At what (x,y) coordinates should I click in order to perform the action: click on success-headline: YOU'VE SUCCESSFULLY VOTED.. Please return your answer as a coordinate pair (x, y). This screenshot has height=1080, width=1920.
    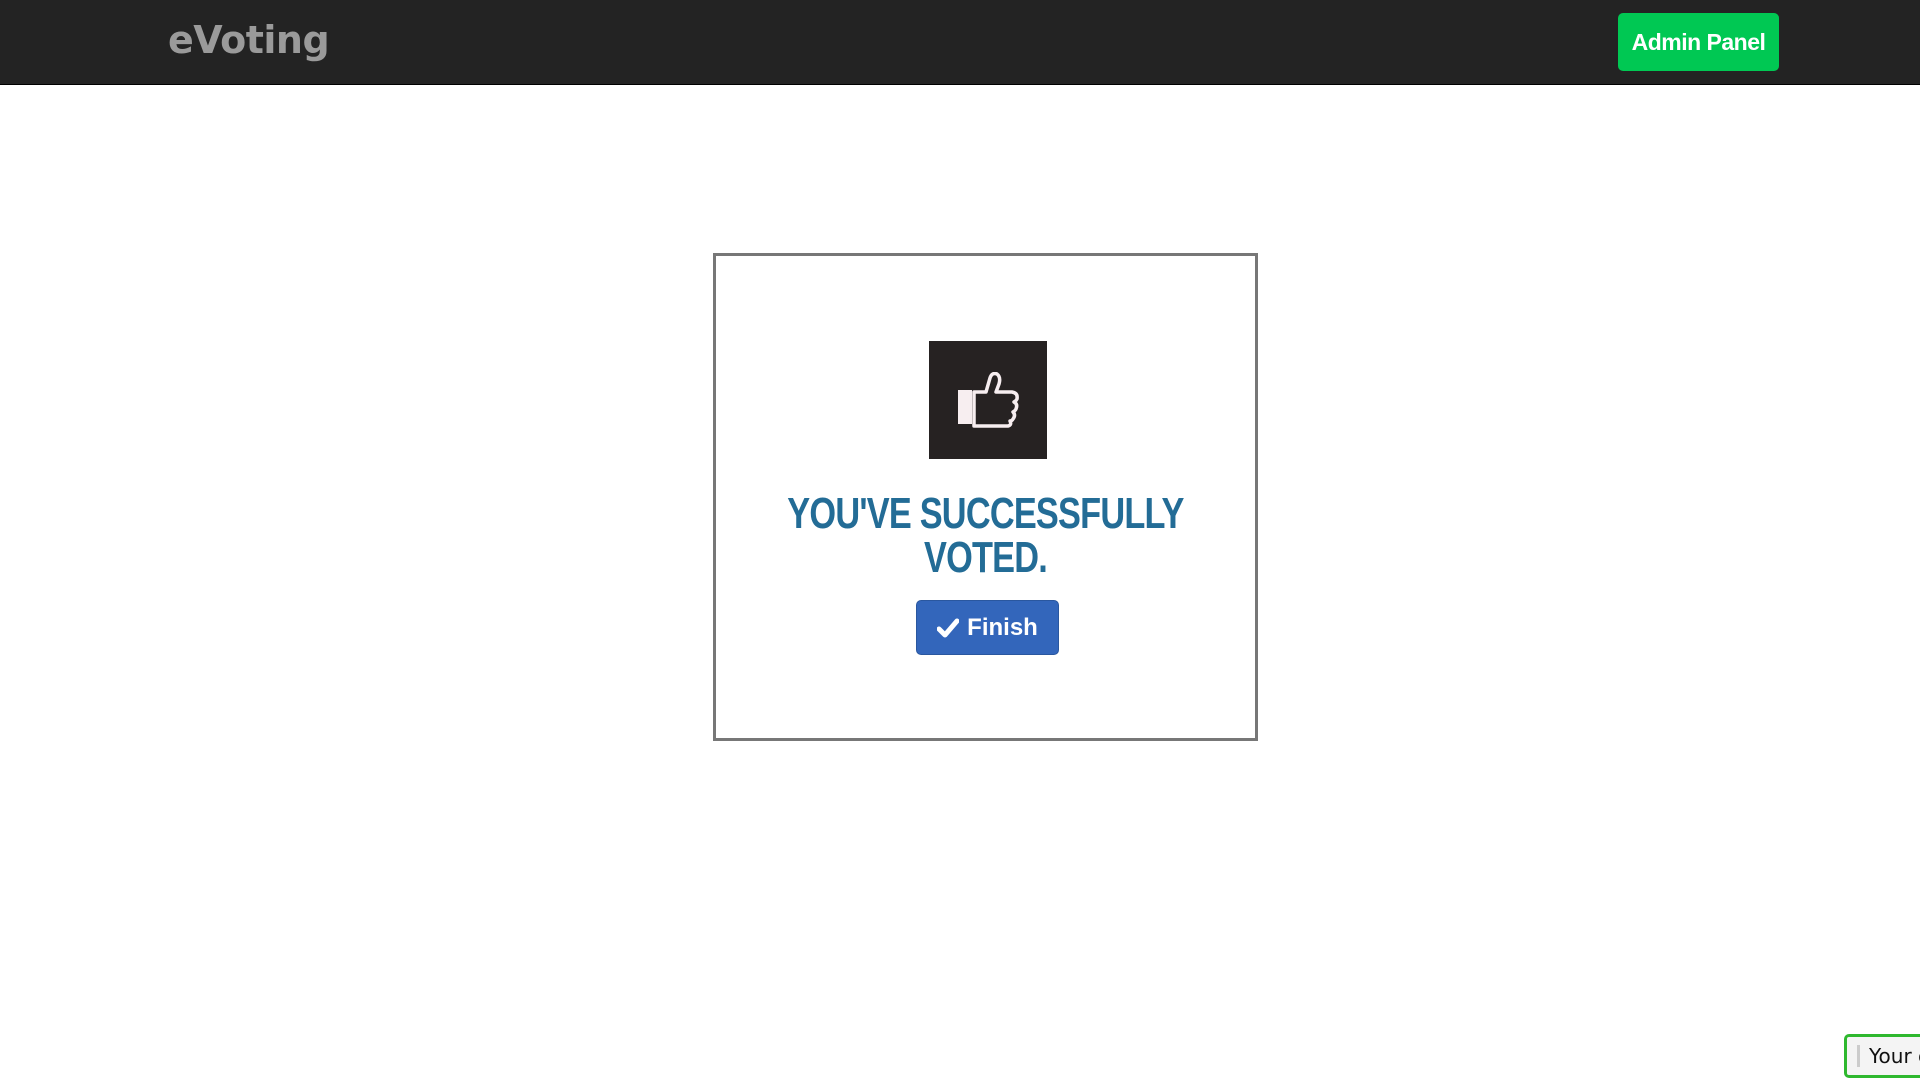
    Looking at the image, I should click on (985, 536).